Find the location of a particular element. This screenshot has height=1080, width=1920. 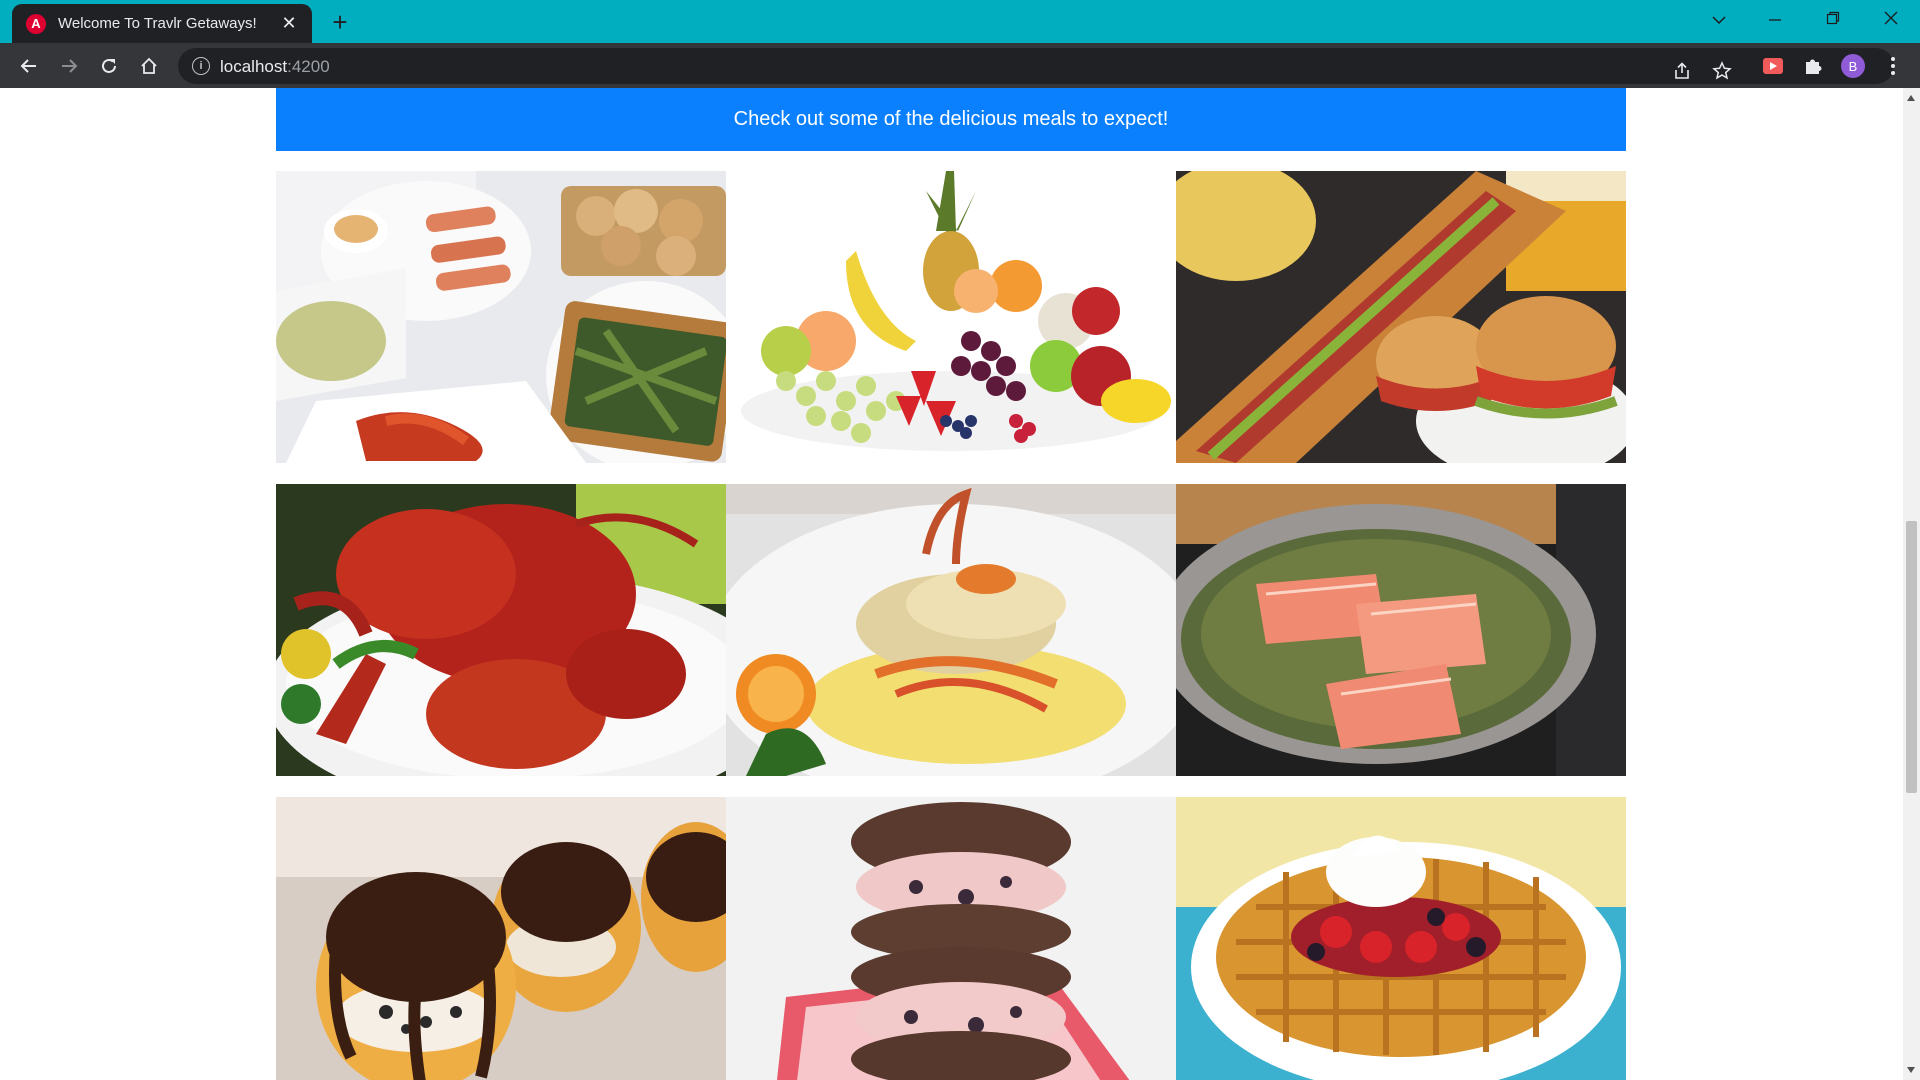

ice-cream-sandwich-image is located at coordinates (951, 938).